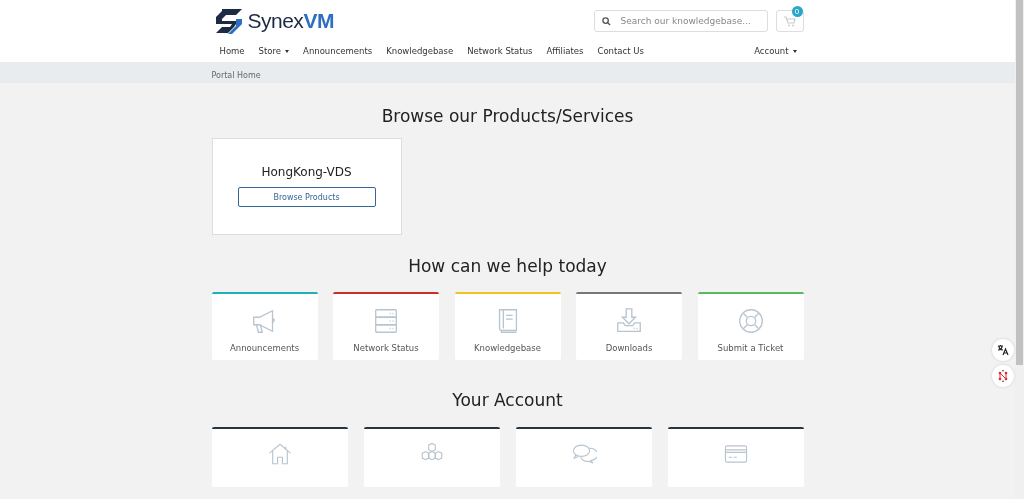  Describe the element at coordinates (797, 11) in the screenshot. I see `cart-count-badge: 0` at that location.